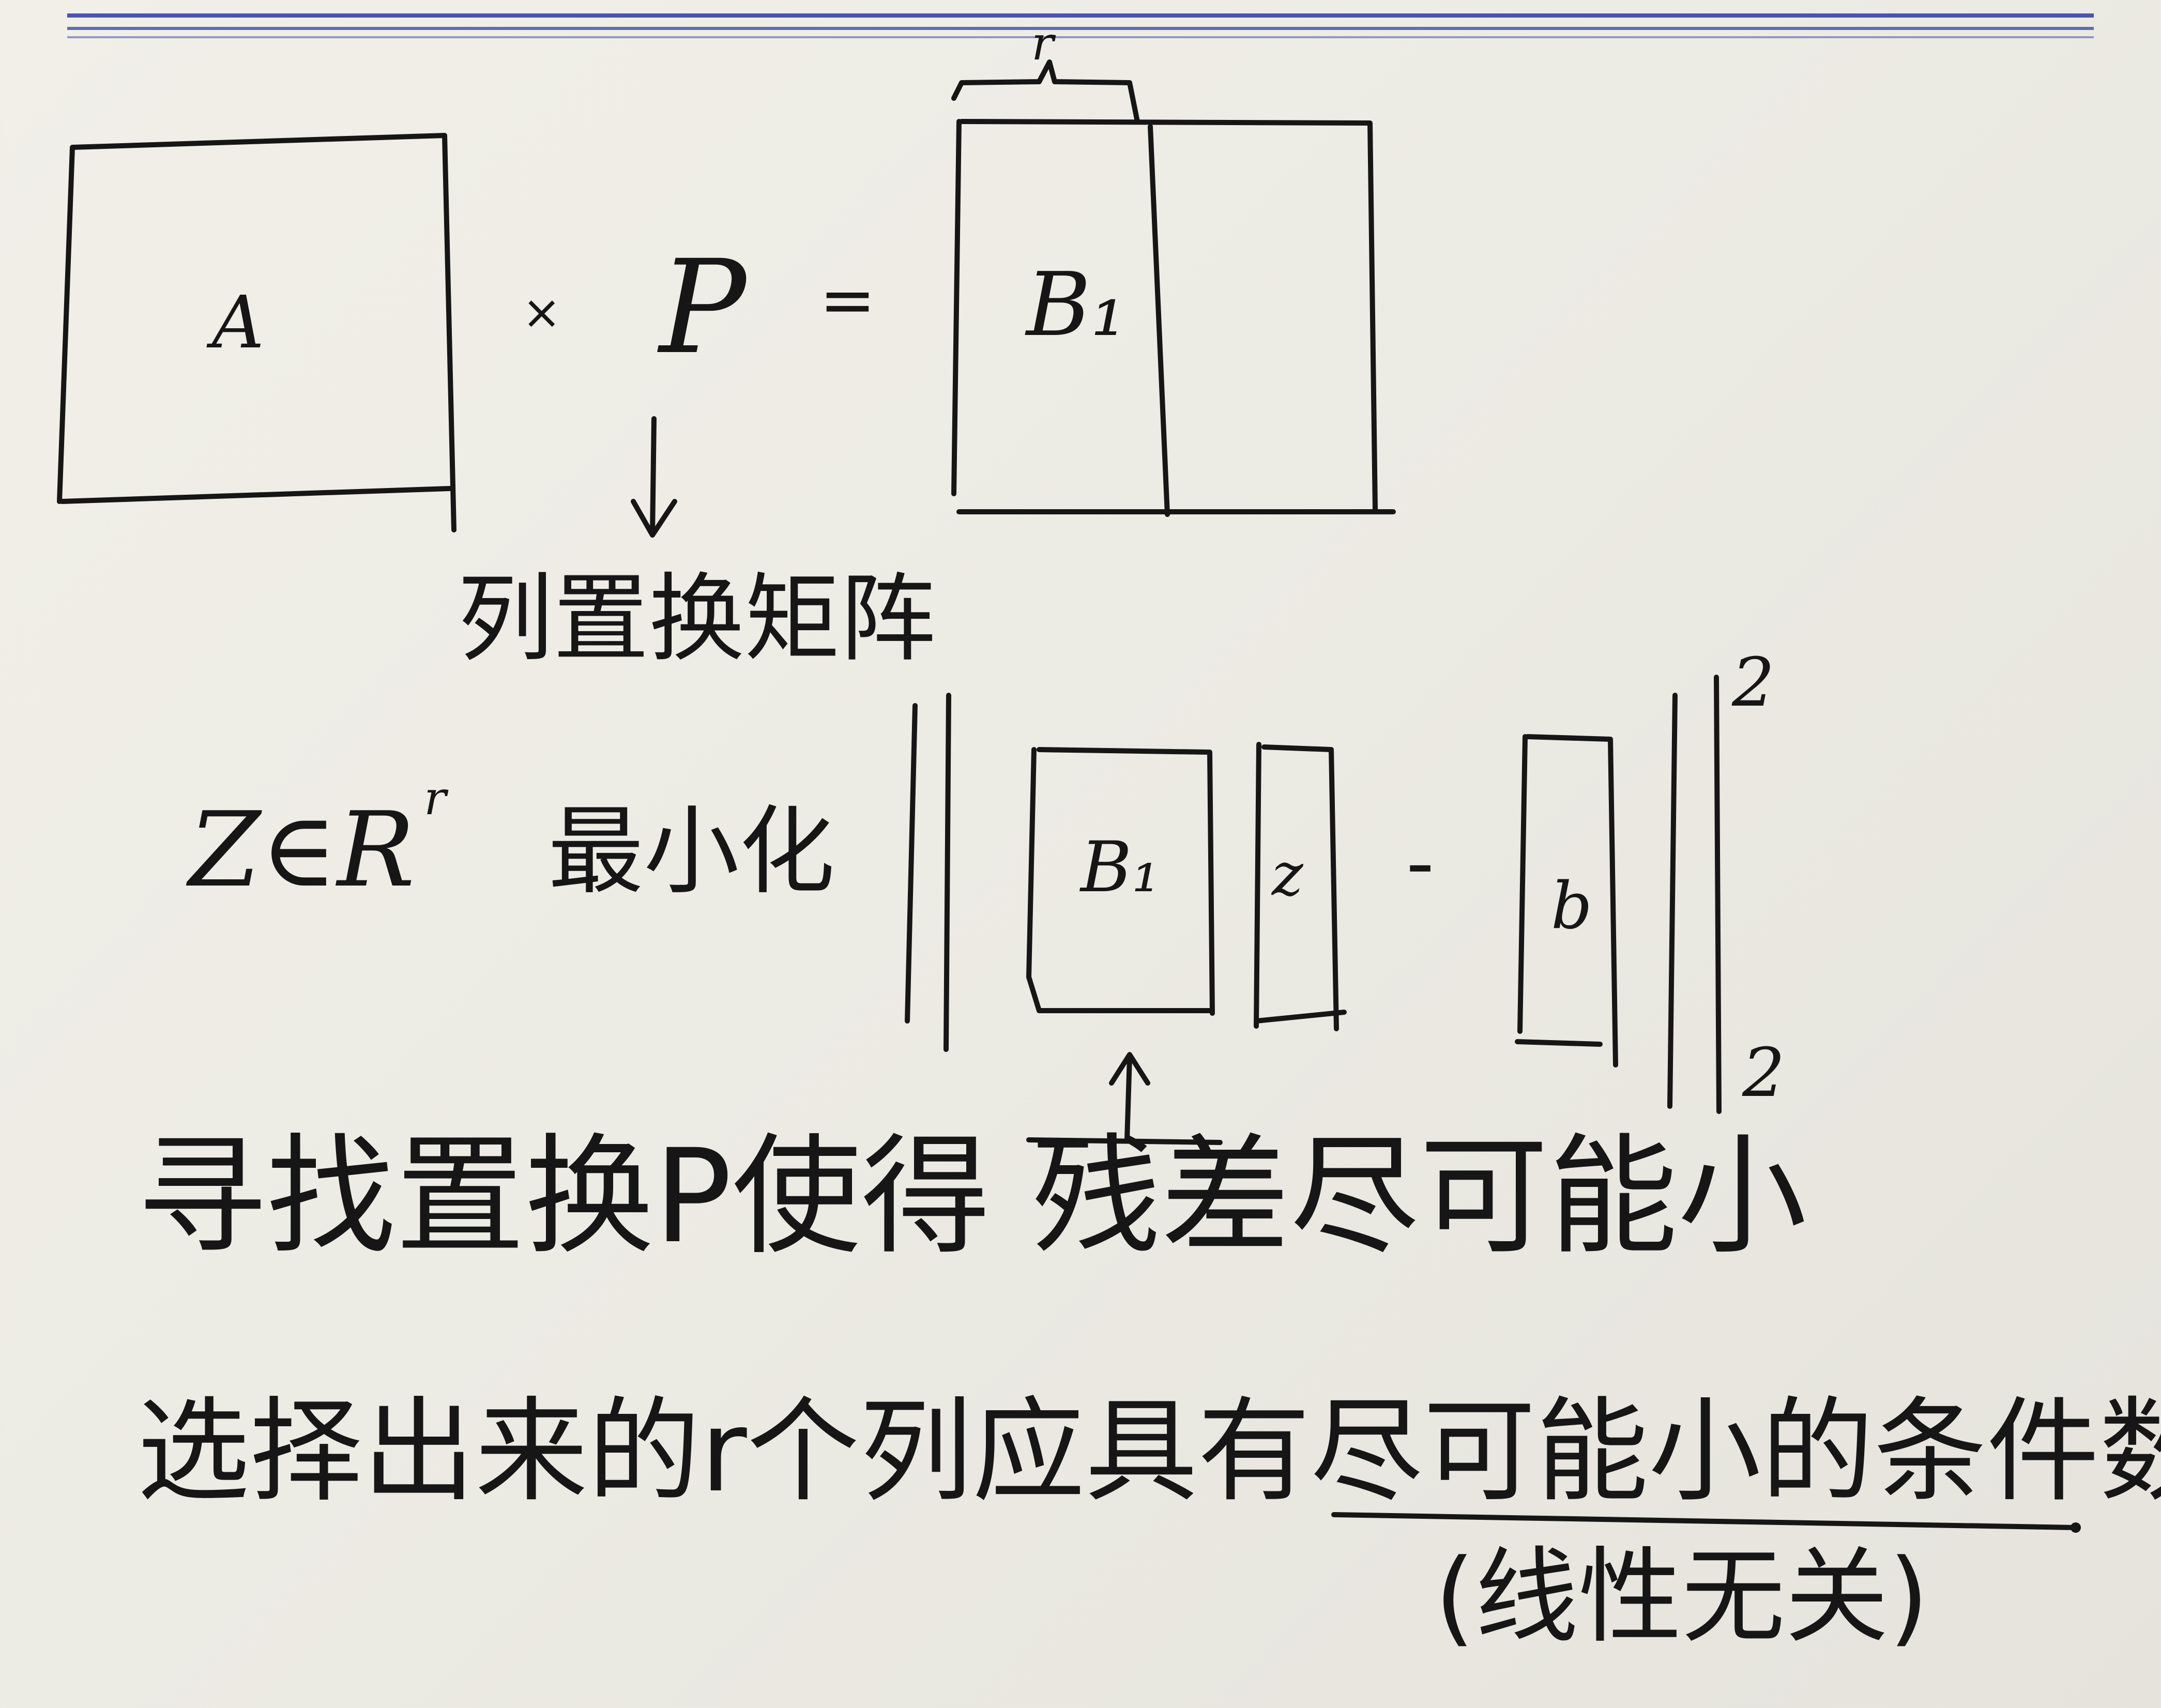  Describe the element at coordinates (1287, 874) in the screenshot. I see `norm-block-z: z` at that location.